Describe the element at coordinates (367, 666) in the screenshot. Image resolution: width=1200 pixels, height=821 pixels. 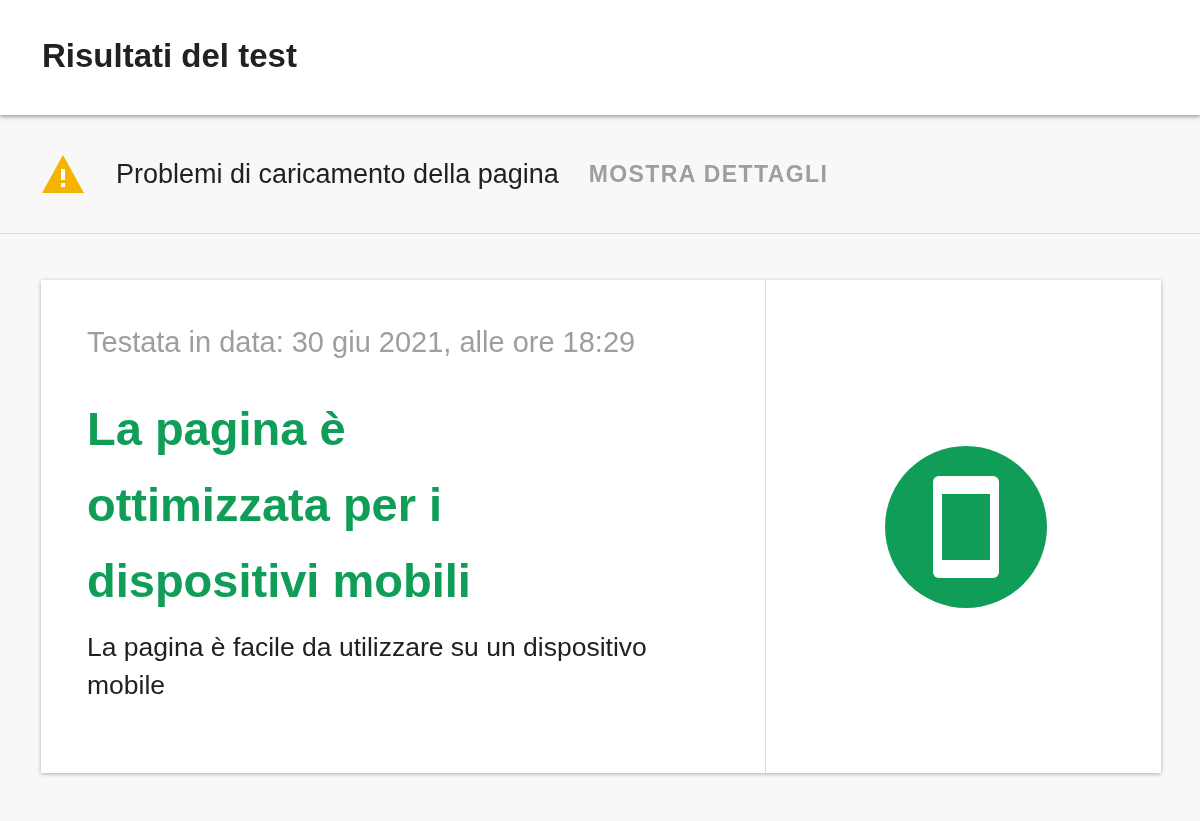
I see `result-description: La pagina è facile da utilizzare su un dispositivo mobile` at that location.